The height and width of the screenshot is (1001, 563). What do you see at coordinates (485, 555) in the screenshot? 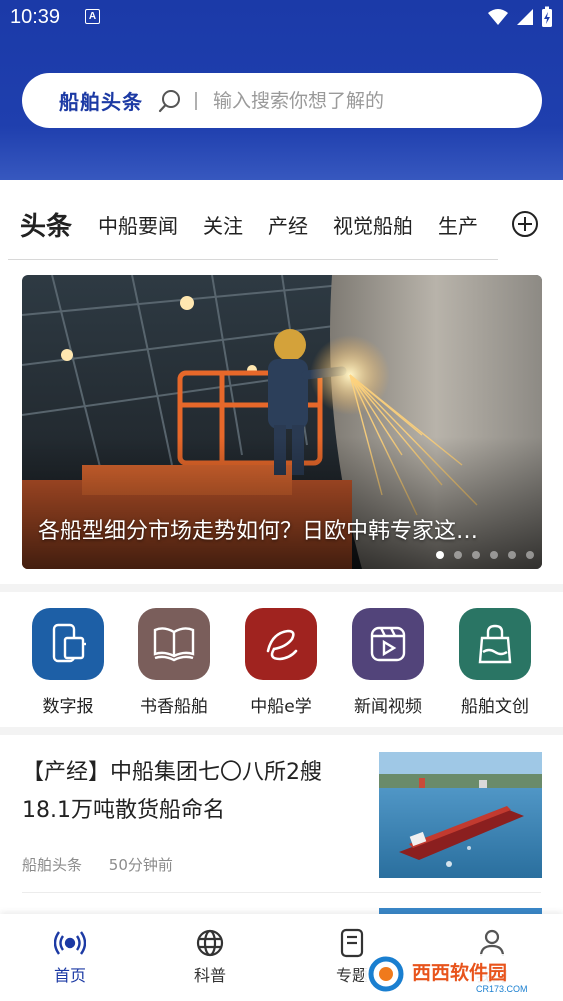
I see `carousel-indicator` at bounding box center [485, 555].